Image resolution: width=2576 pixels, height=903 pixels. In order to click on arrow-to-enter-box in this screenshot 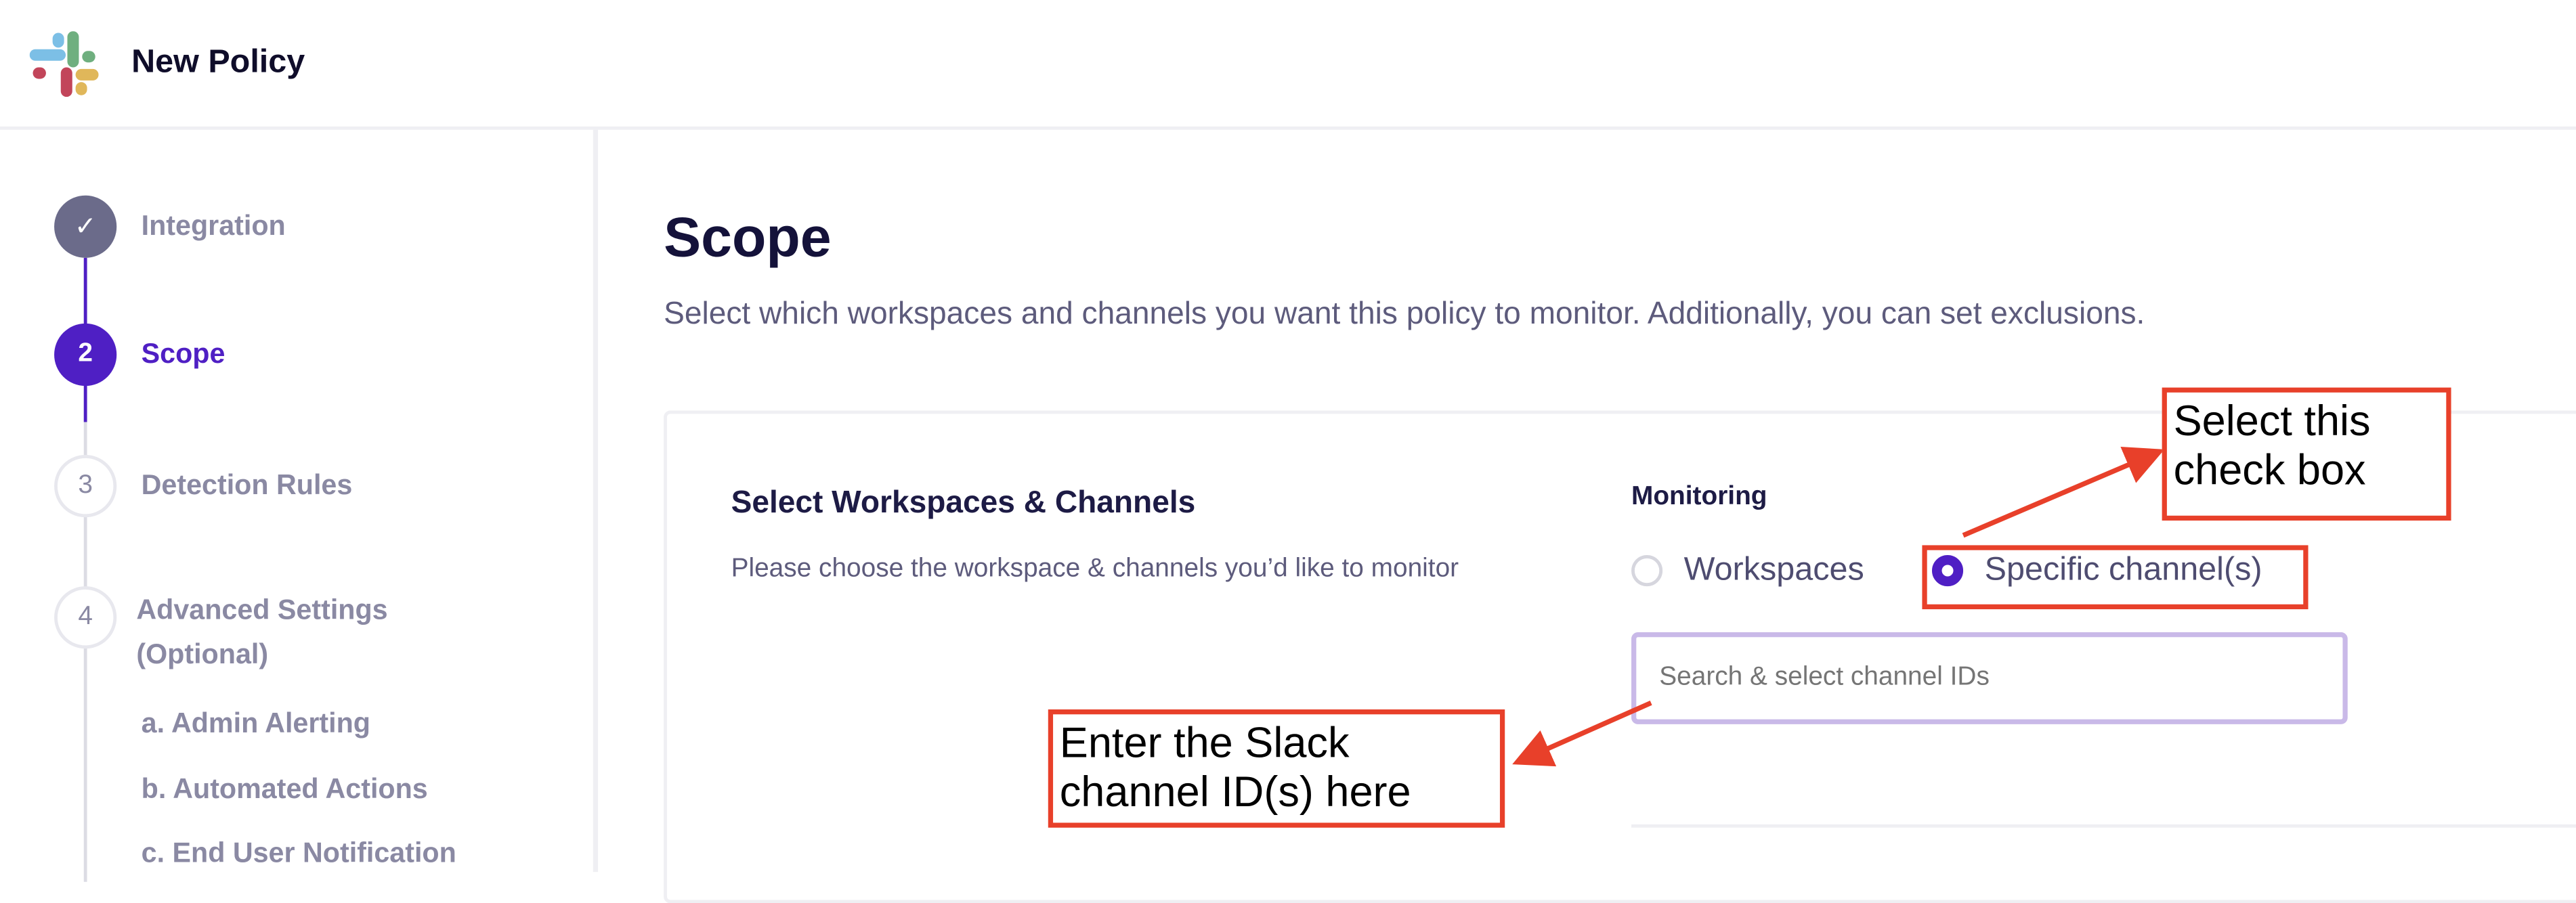, I will do `click(1586, 731)`.